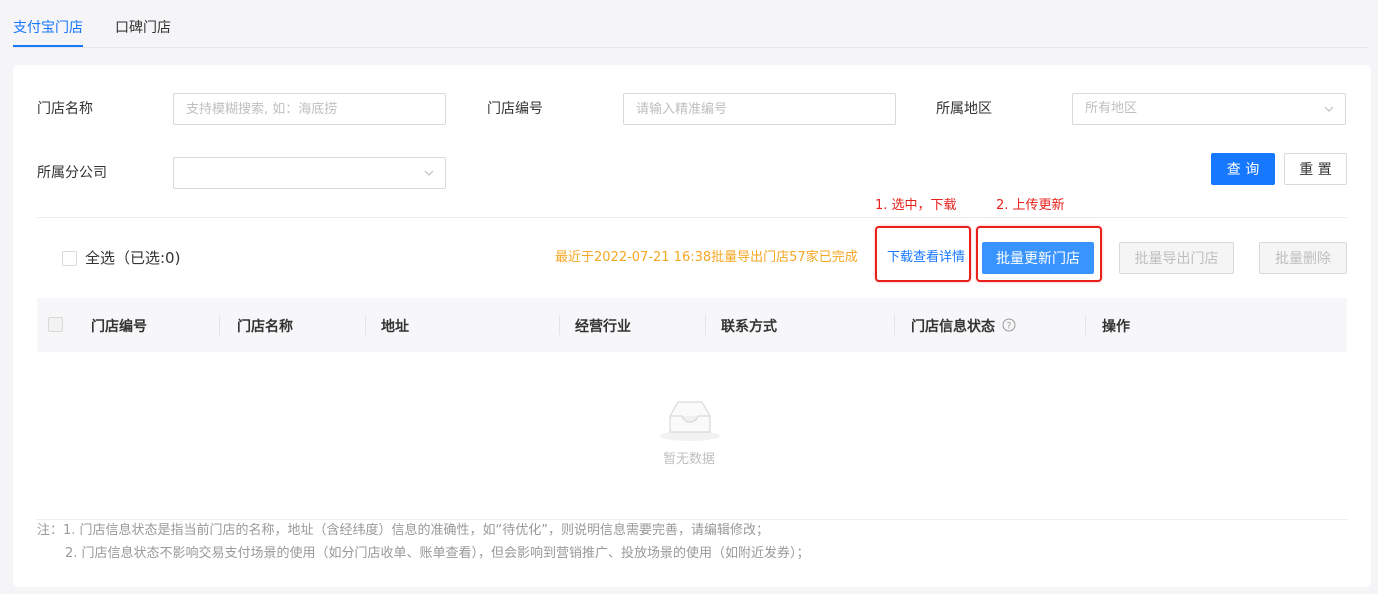  Describe the element at coordinates (1176, 258) in the screenshot. I see `batch-export-button: 批量导出门店` at that location.